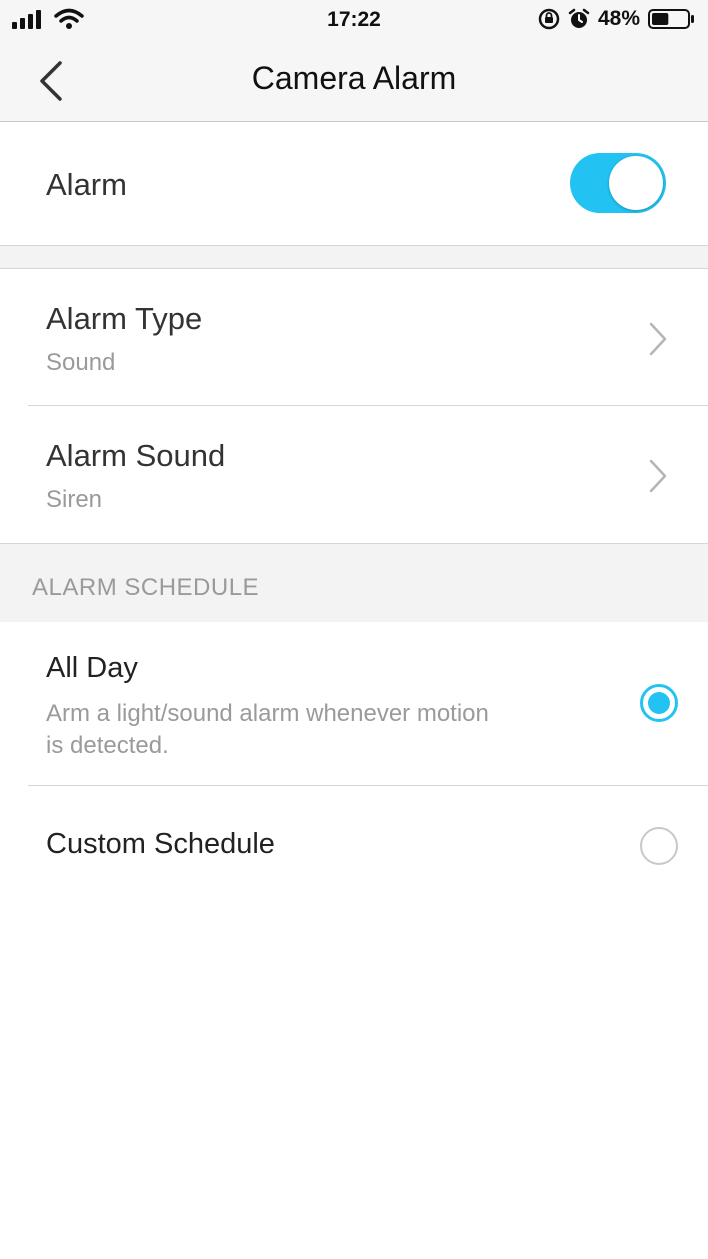 The width and height of the screenshot is (708, 1259). I want to click on status-right: 48%, so click(617, 19).